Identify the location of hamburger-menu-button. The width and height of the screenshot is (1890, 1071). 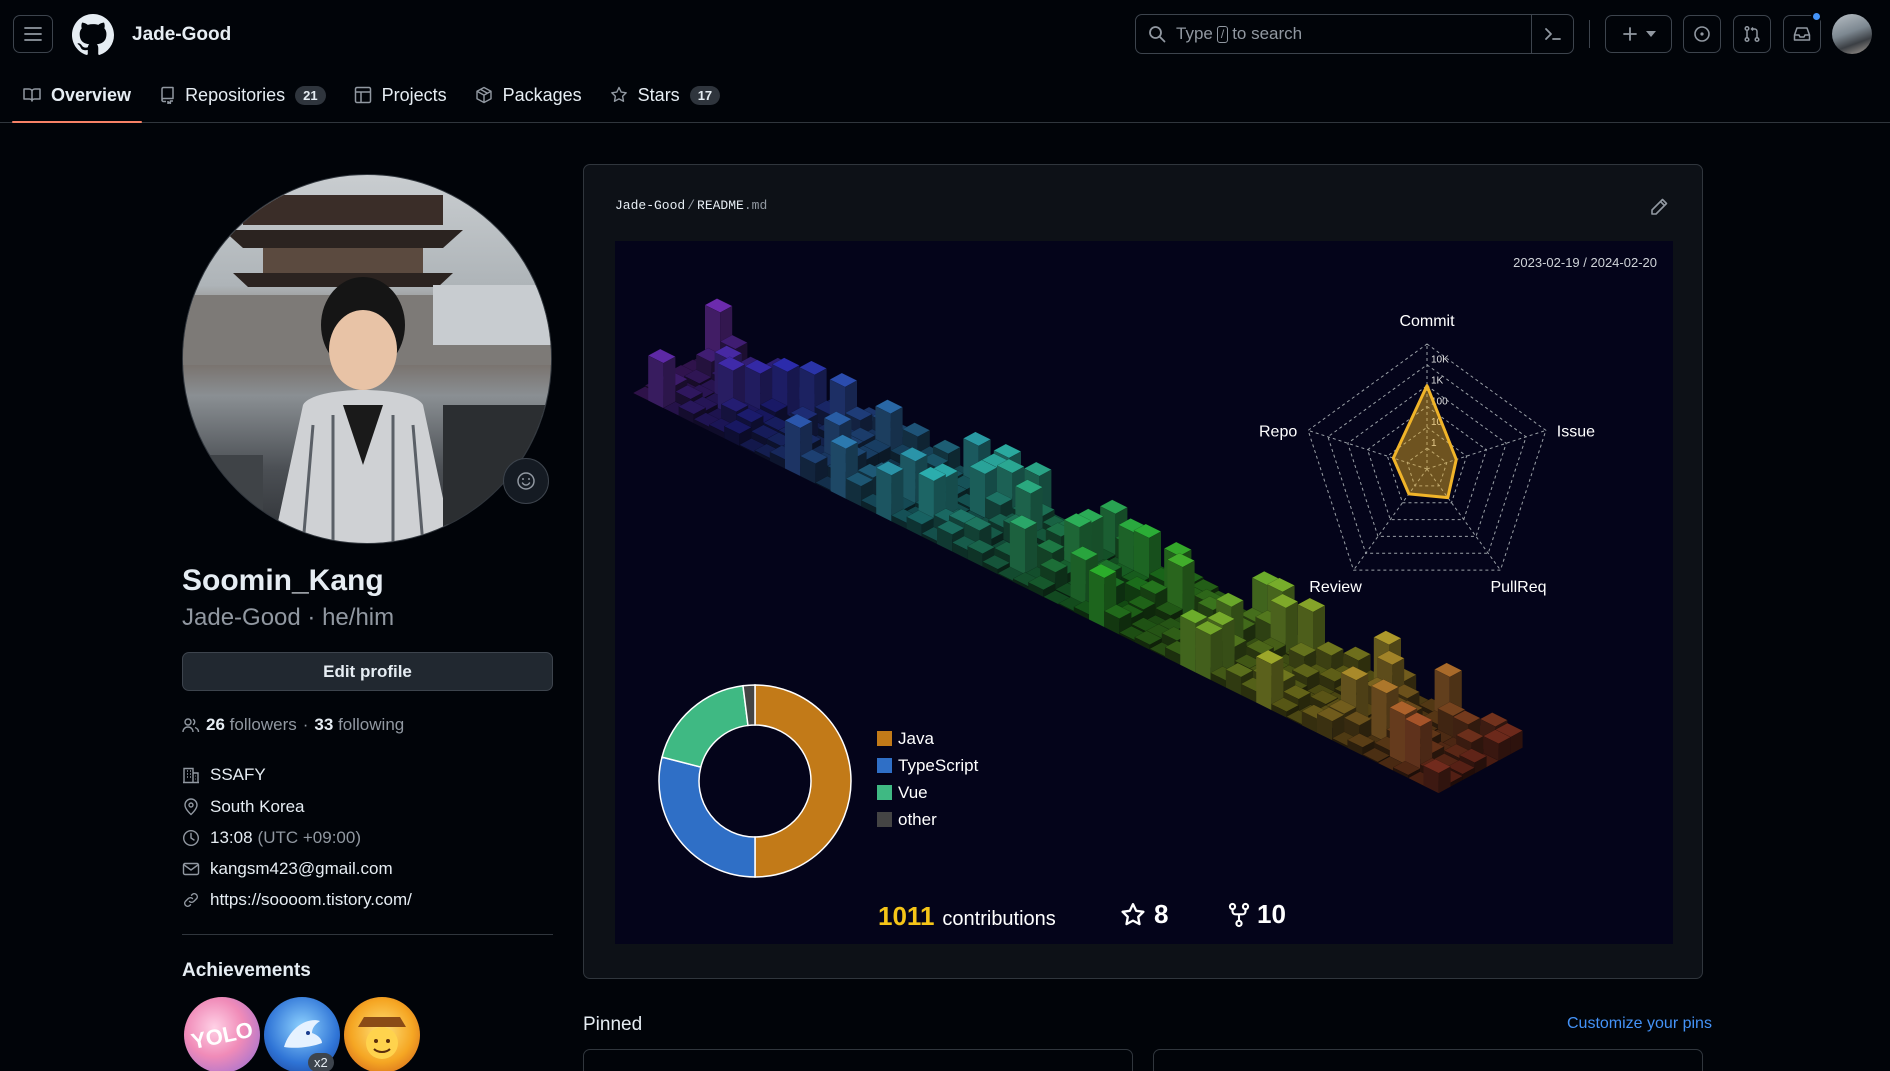
(33, 34).